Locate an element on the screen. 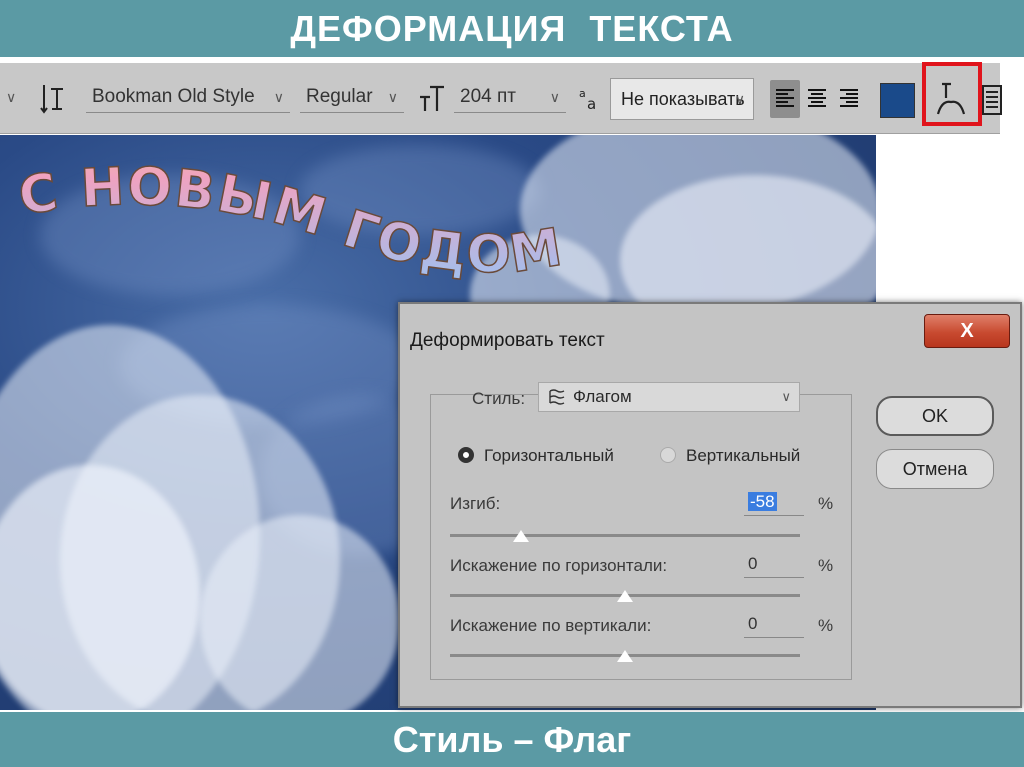  vertical-radio is located at coordinates (668, 455).